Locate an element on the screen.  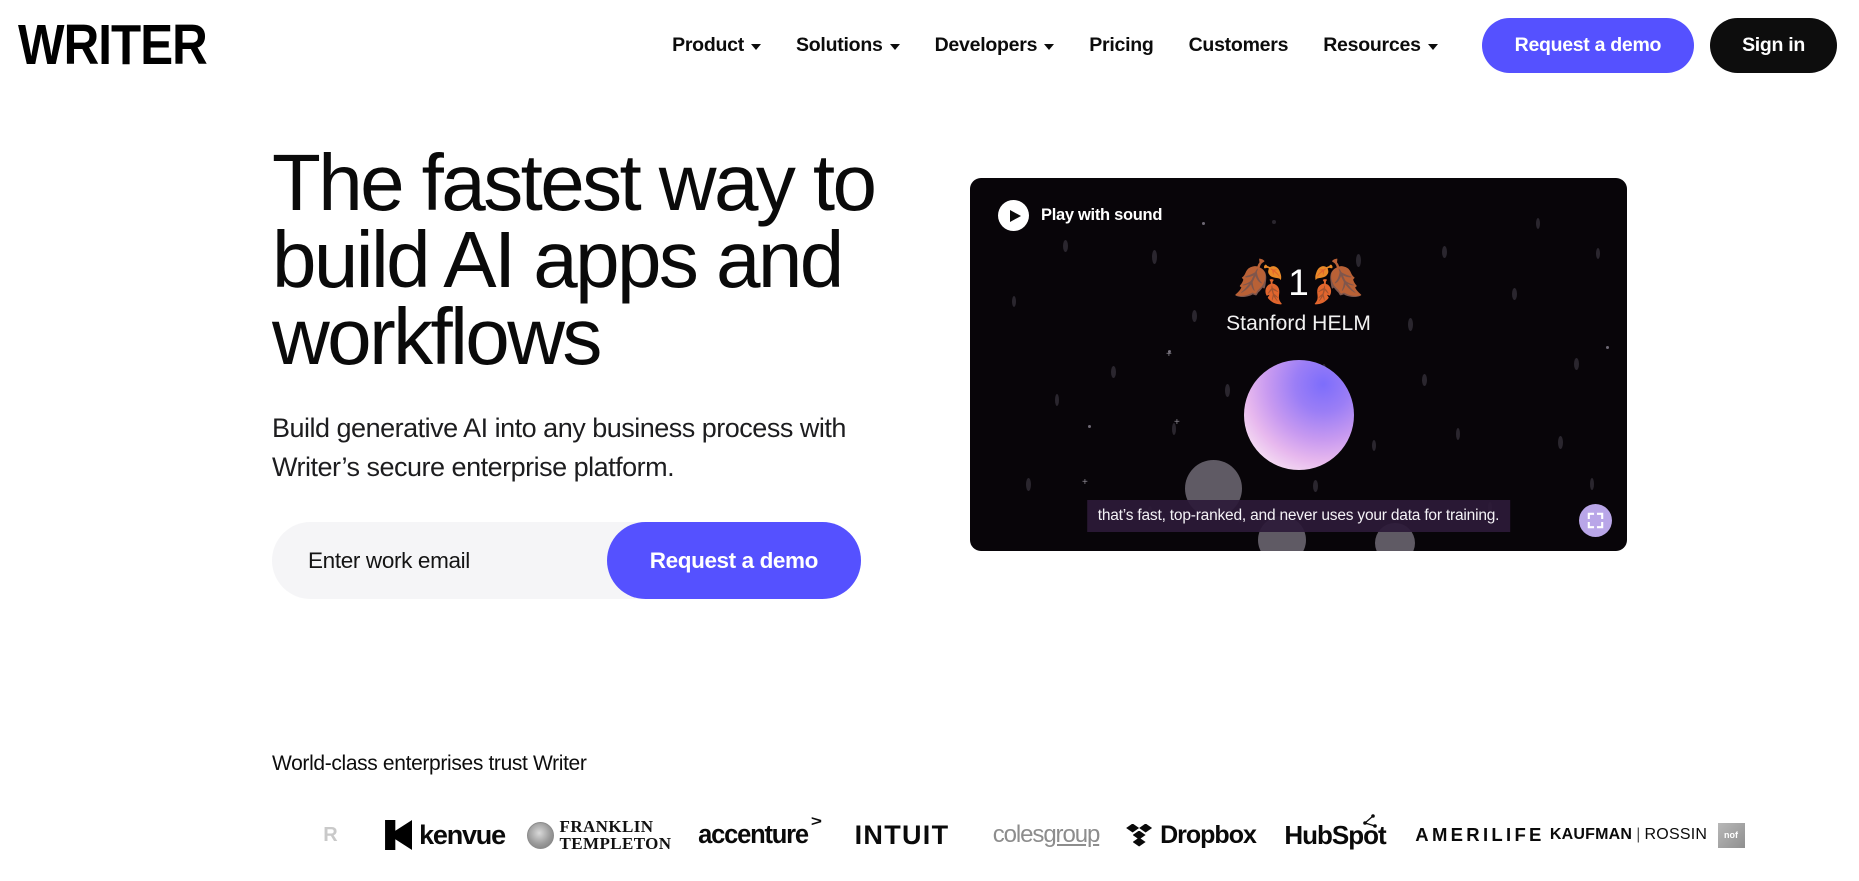
award-rank-number: 1 is located at coordinates (1298, 282).